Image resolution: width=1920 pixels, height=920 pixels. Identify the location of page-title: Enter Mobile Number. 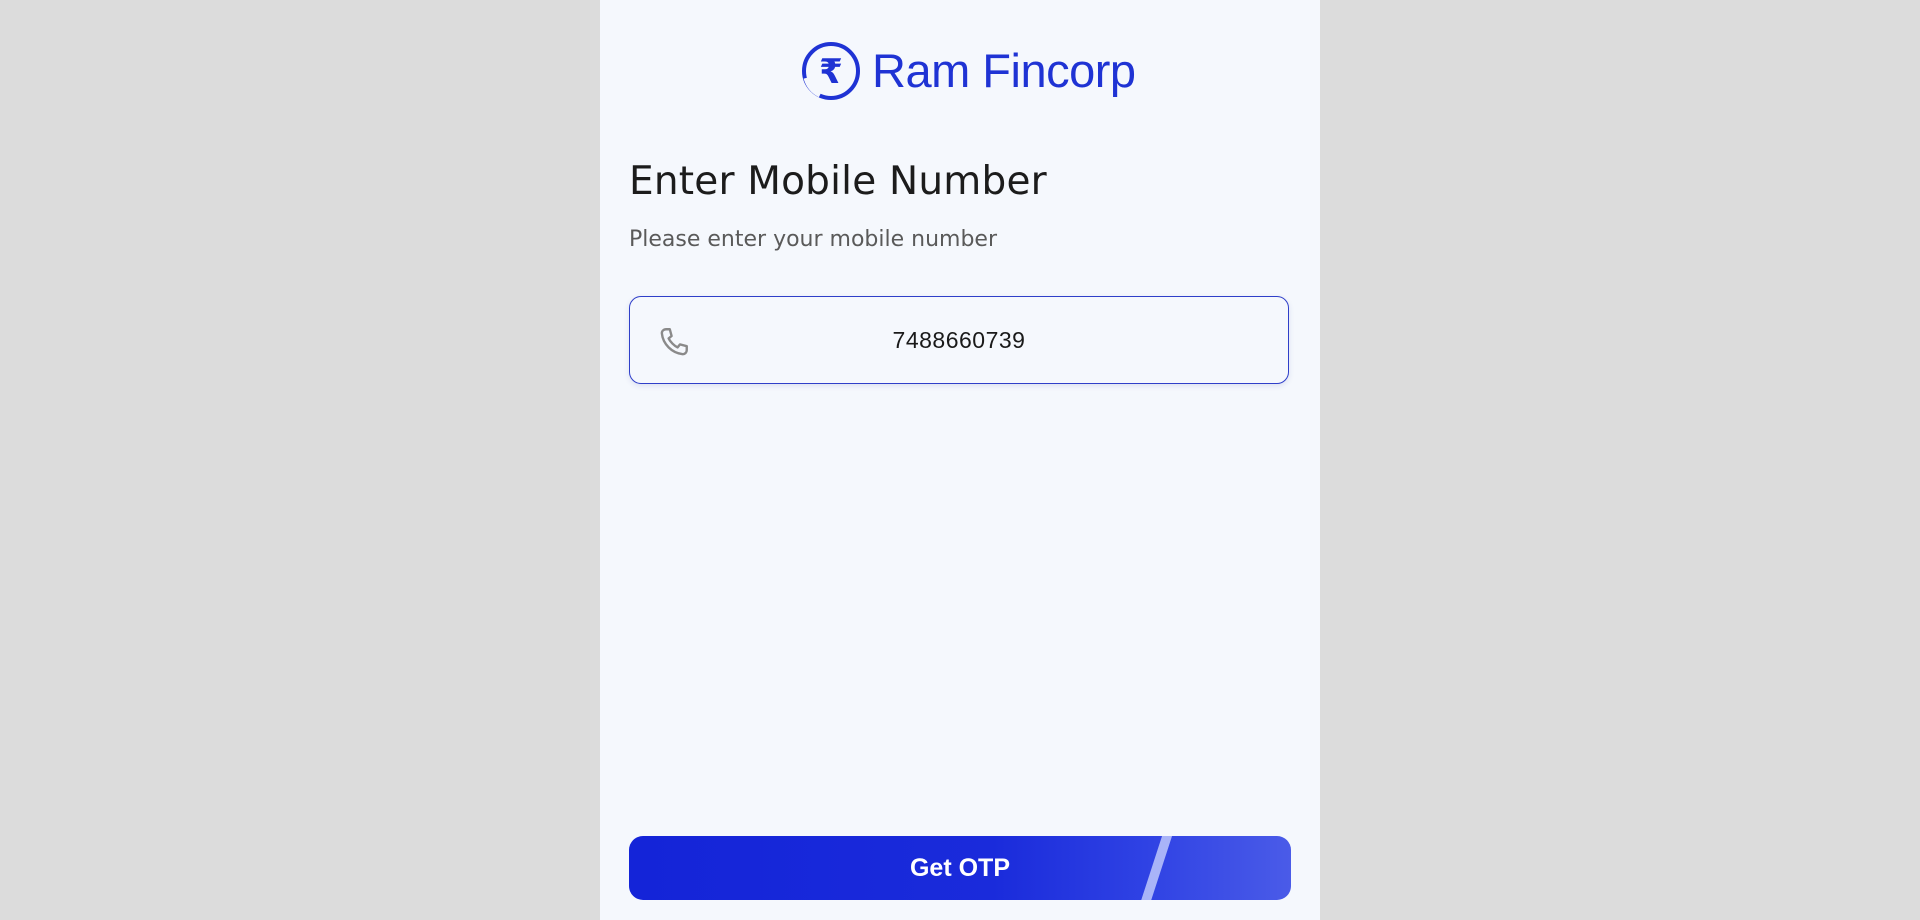
(838, 181).